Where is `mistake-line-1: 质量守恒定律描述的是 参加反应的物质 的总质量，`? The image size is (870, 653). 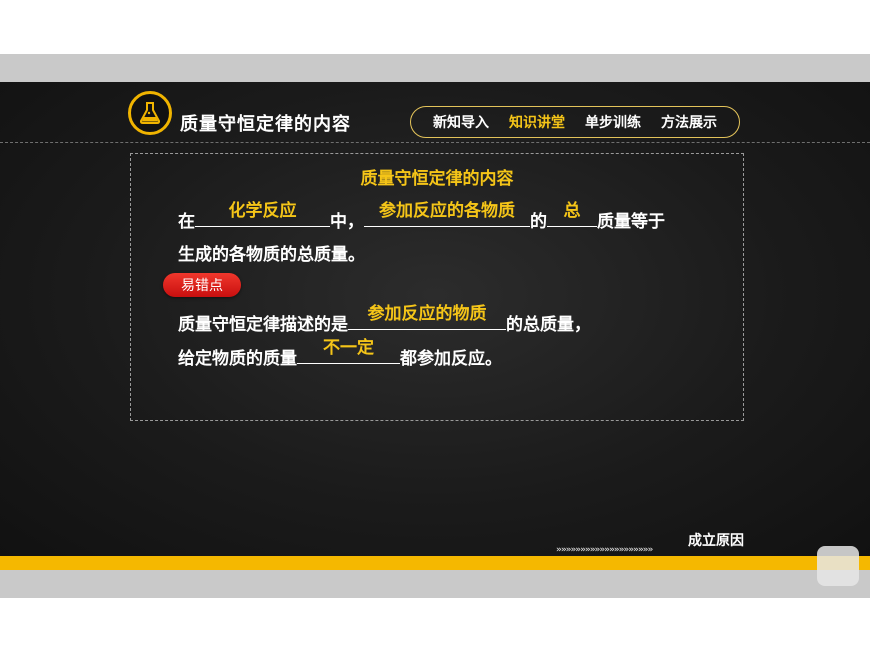 mistake-line-1: 质量守恒定律描述的是 参加反应的物质 的总质量， is located at coordinates (384, 319).